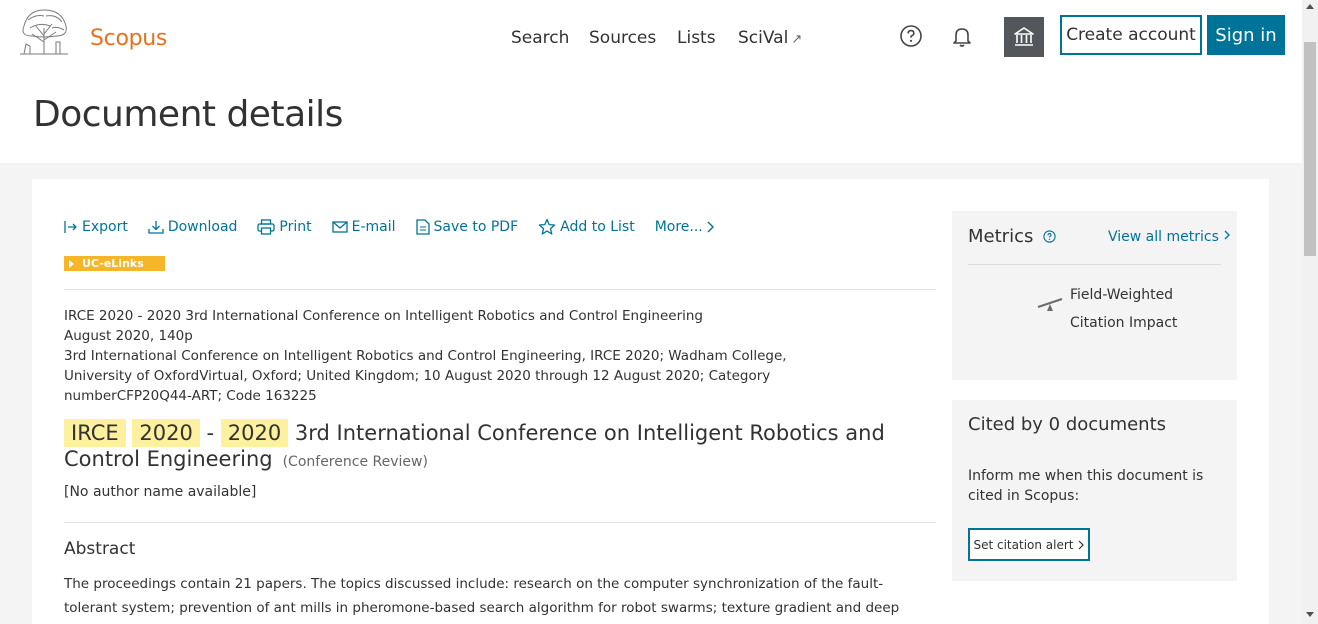 This screenshot has width=1318, height=624. I want to click on scroll-down-arrow-icon, so click(1310, 614).